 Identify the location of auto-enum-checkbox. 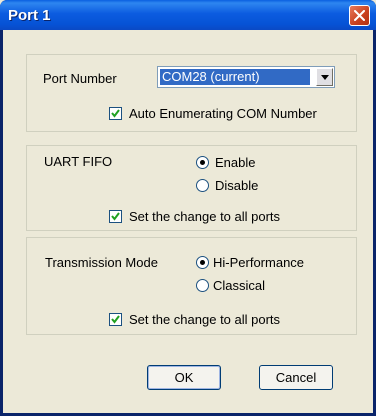
(115, 113).